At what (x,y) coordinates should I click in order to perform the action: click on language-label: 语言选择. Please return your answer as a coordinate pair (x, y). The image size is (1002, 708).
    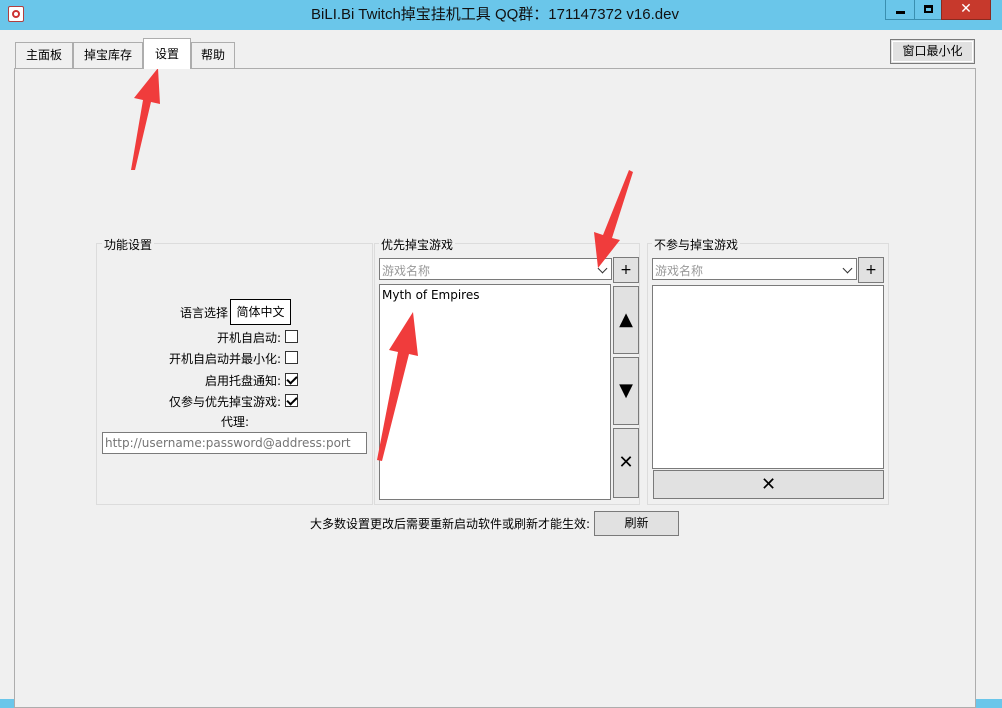
    Looking at the image, I should click on (203, 313).